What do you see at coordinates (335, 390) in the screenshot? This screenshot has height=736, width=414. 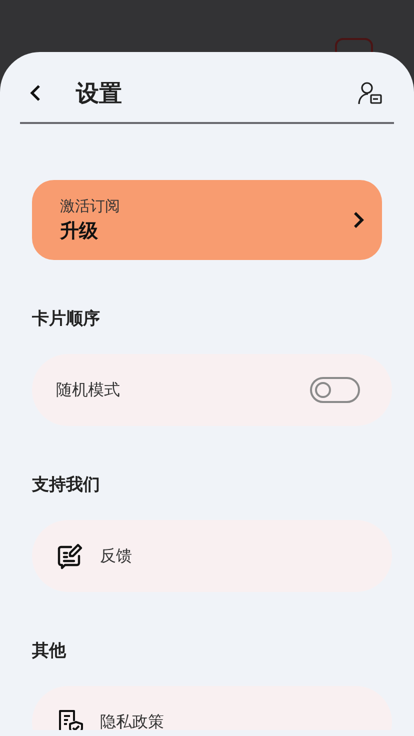 I see `toggle-switch` at bounding box center [335, 390].